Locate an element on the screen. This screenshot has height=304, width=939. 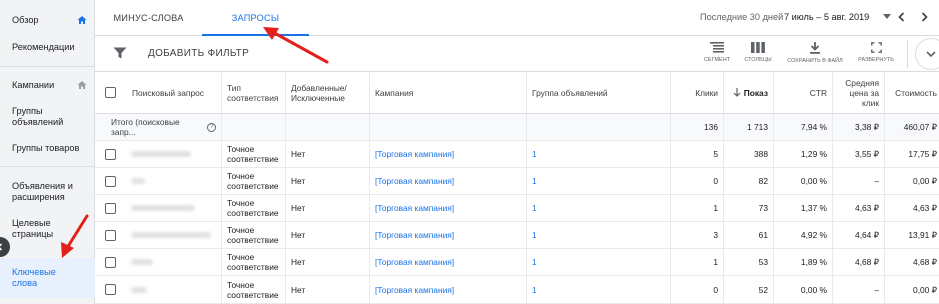
columns-label: СТОЛБЦЫ is located at coordinates (758, 60).